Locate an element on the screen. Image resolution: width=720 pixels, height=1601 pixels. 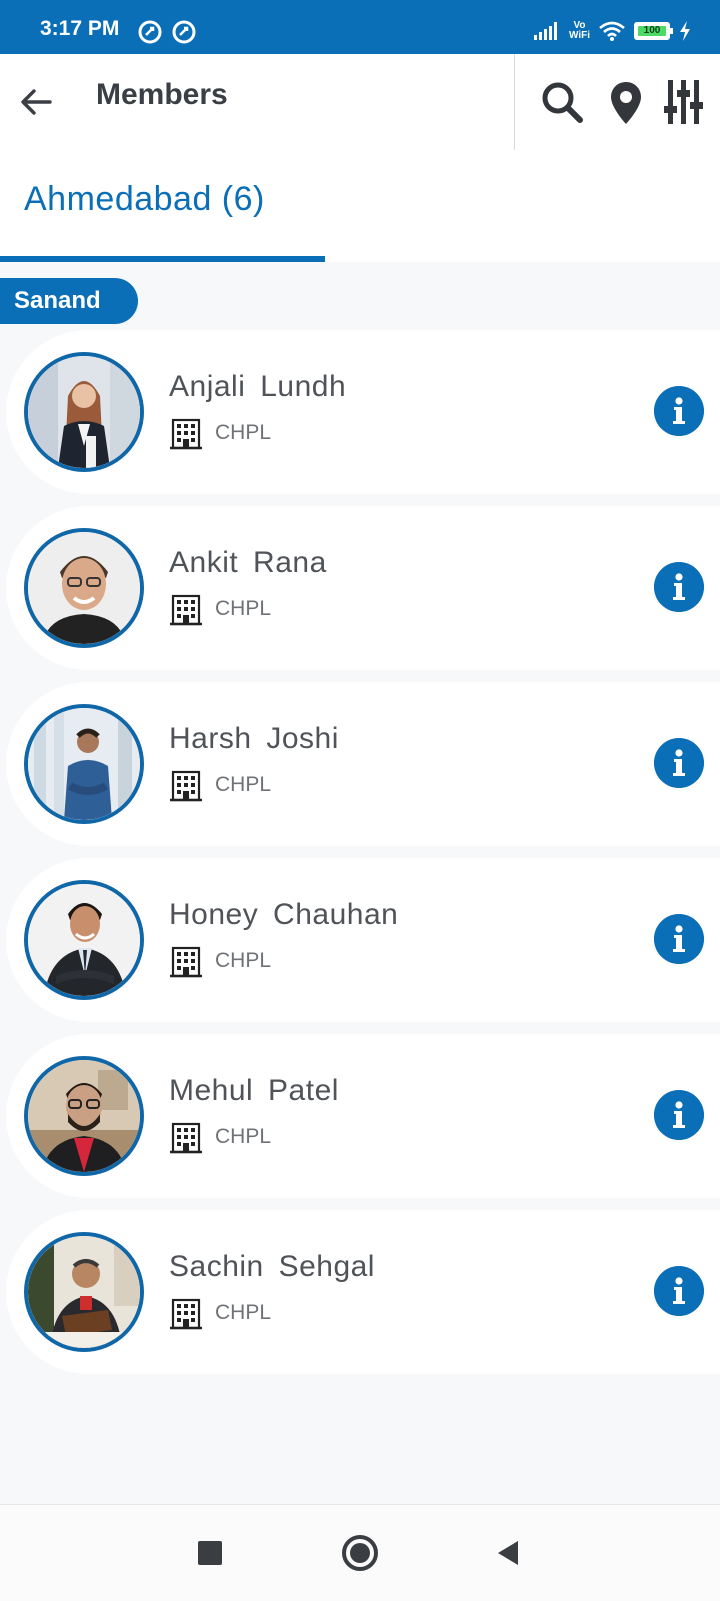
wifi-icon is located at coordinates (612, 31).